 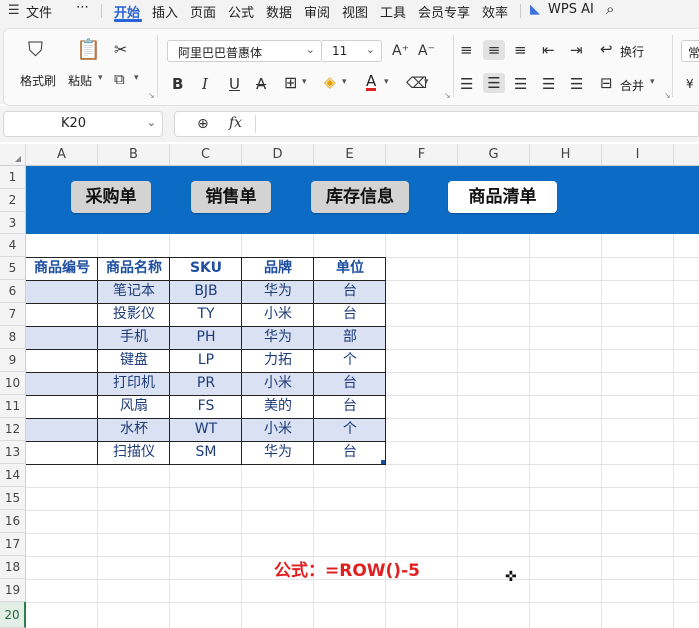 What do you see at coordinates (352, 51) in the screenshot?
I see `font-size-select: 11 ⌄` at bounding box center [352, 51].